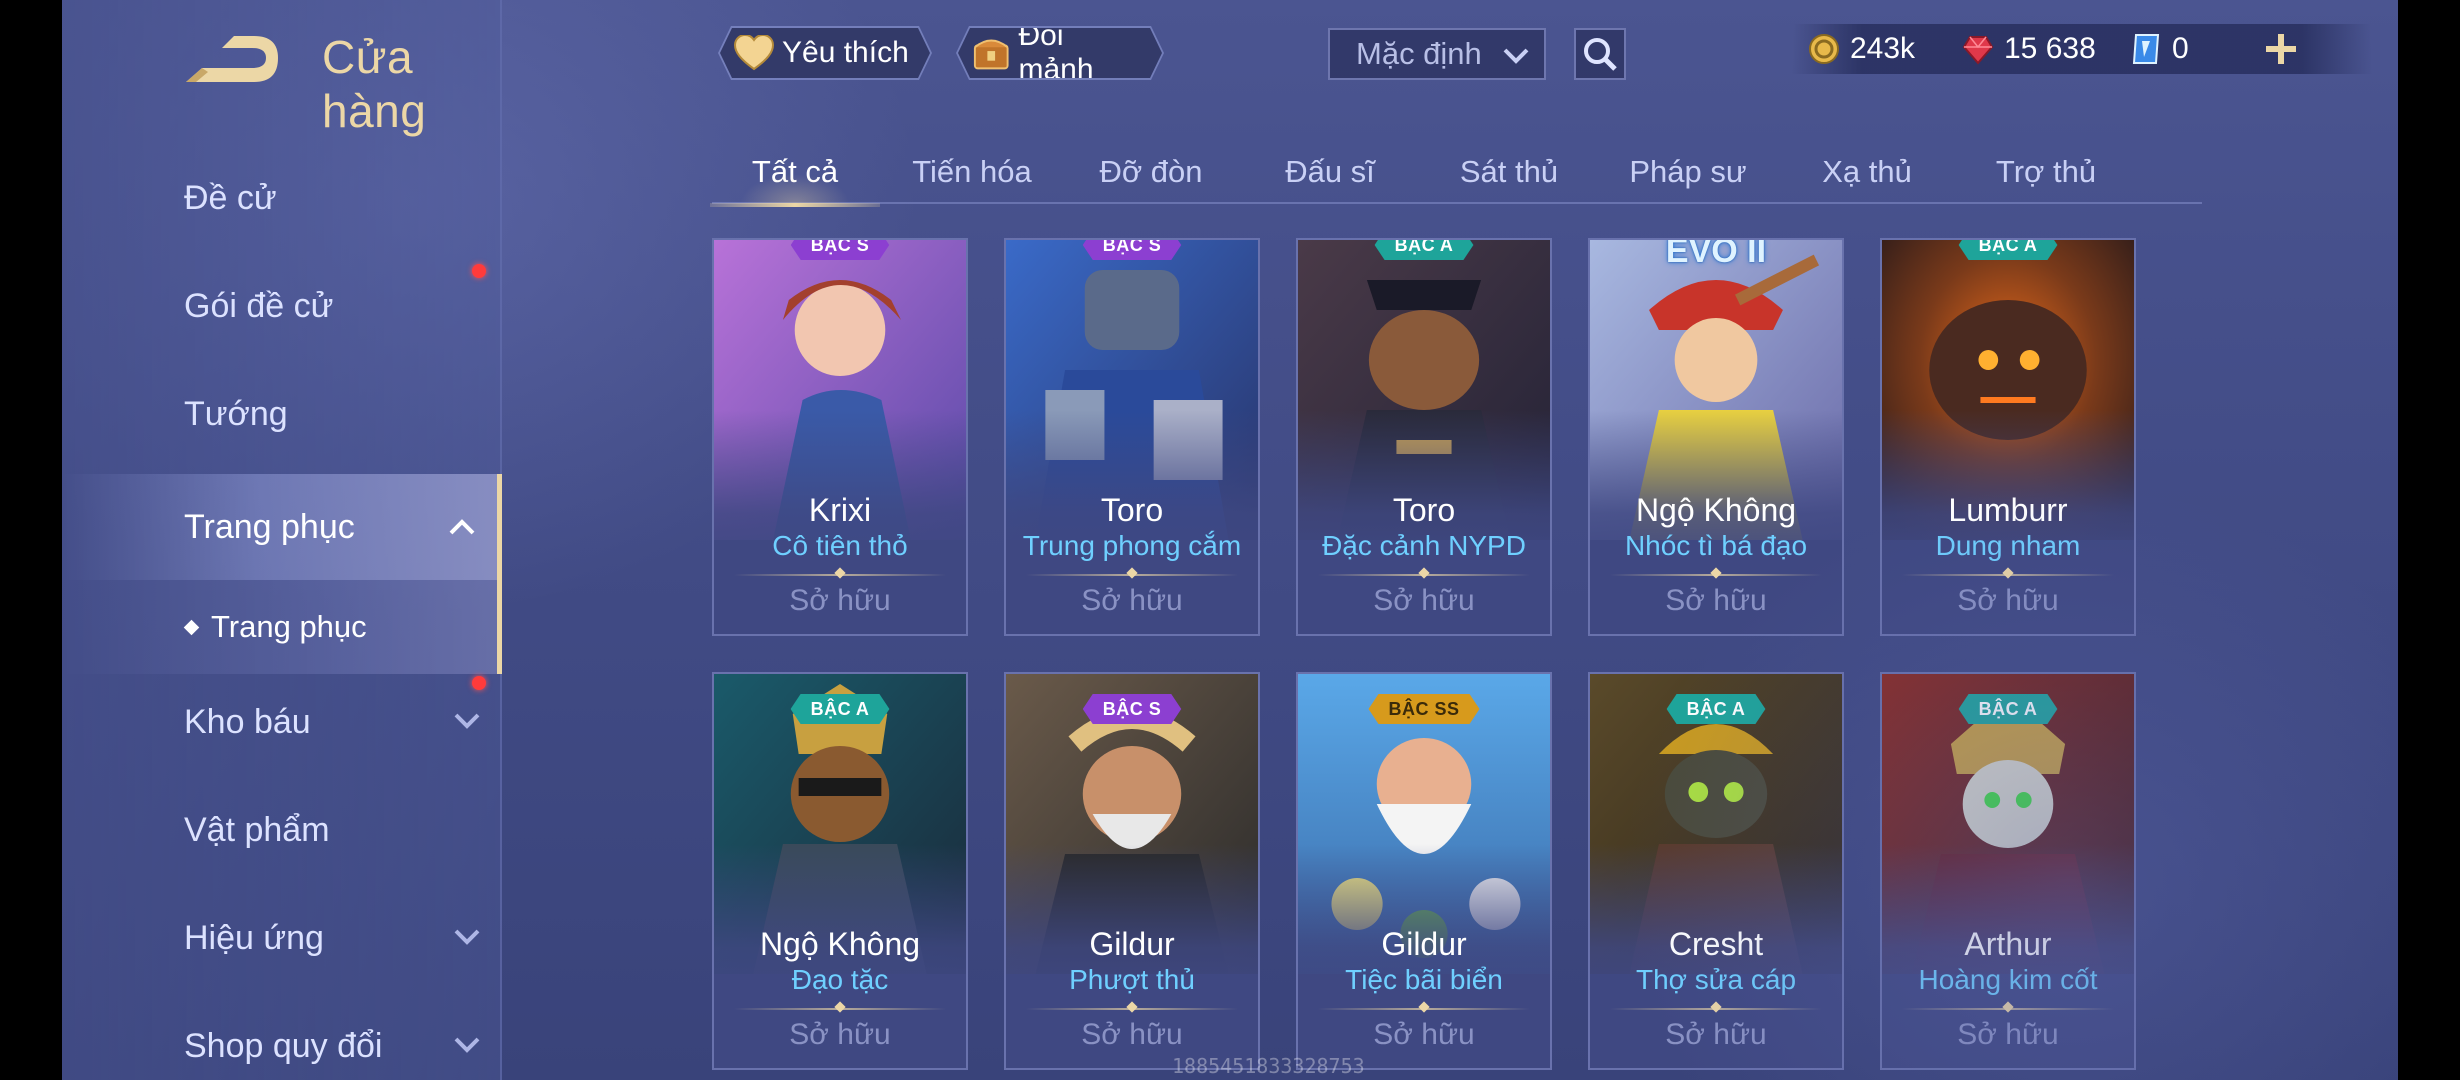  Describe the element at coordinates (1423, 709) in the screenshot. I see `tier-badge: BẬC SS` at that location.